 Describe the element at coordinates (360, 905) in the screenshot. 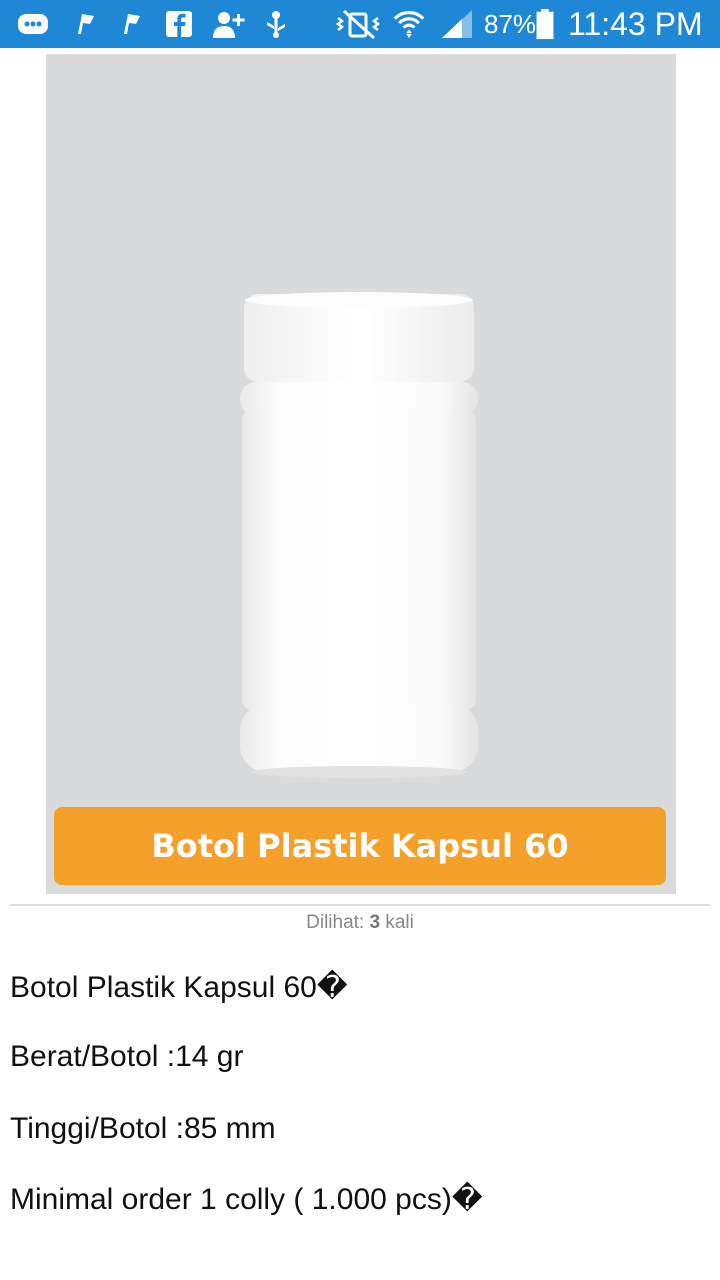

I see `divider` at that location.